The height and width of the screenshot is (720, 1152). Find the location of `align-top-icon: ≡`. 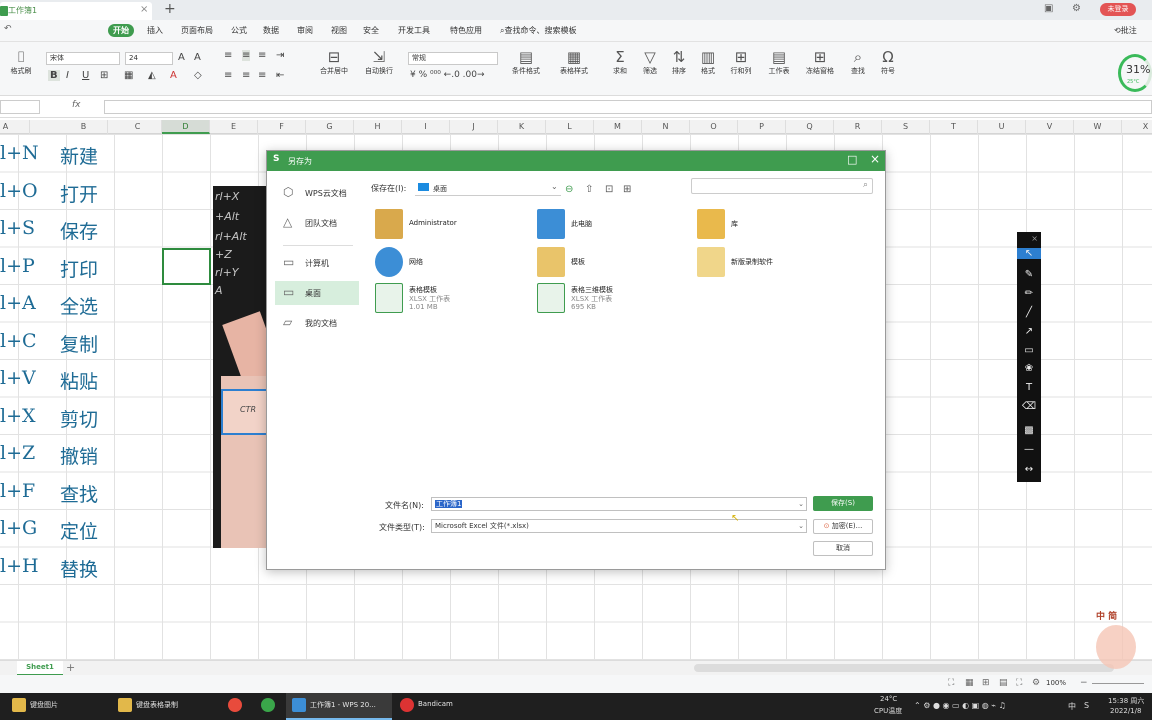

align-top-icon: ≡ is located at coordinates (228, 55).